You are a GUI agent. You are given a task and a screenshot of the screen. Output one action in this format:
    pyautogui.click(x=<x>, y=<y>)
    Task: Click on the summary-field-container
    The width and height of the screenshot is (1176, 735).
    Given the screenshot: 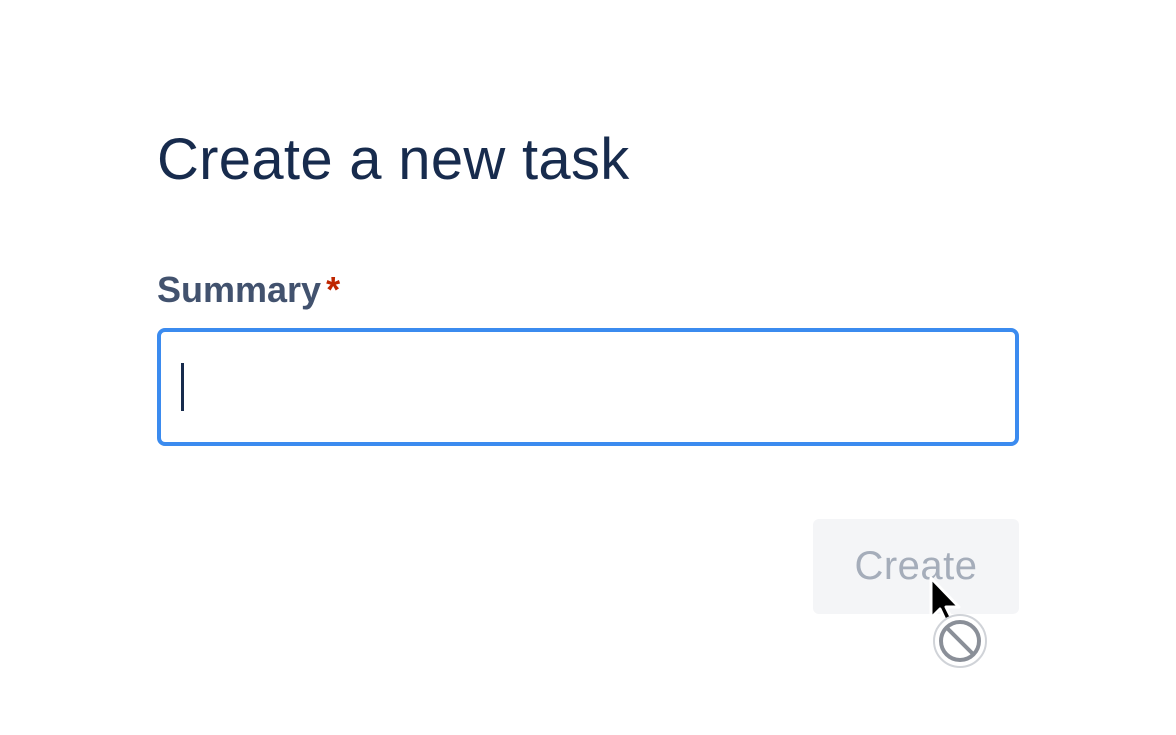 What is the action you would take?
    pyautogui.click(x=588, y=387)
    